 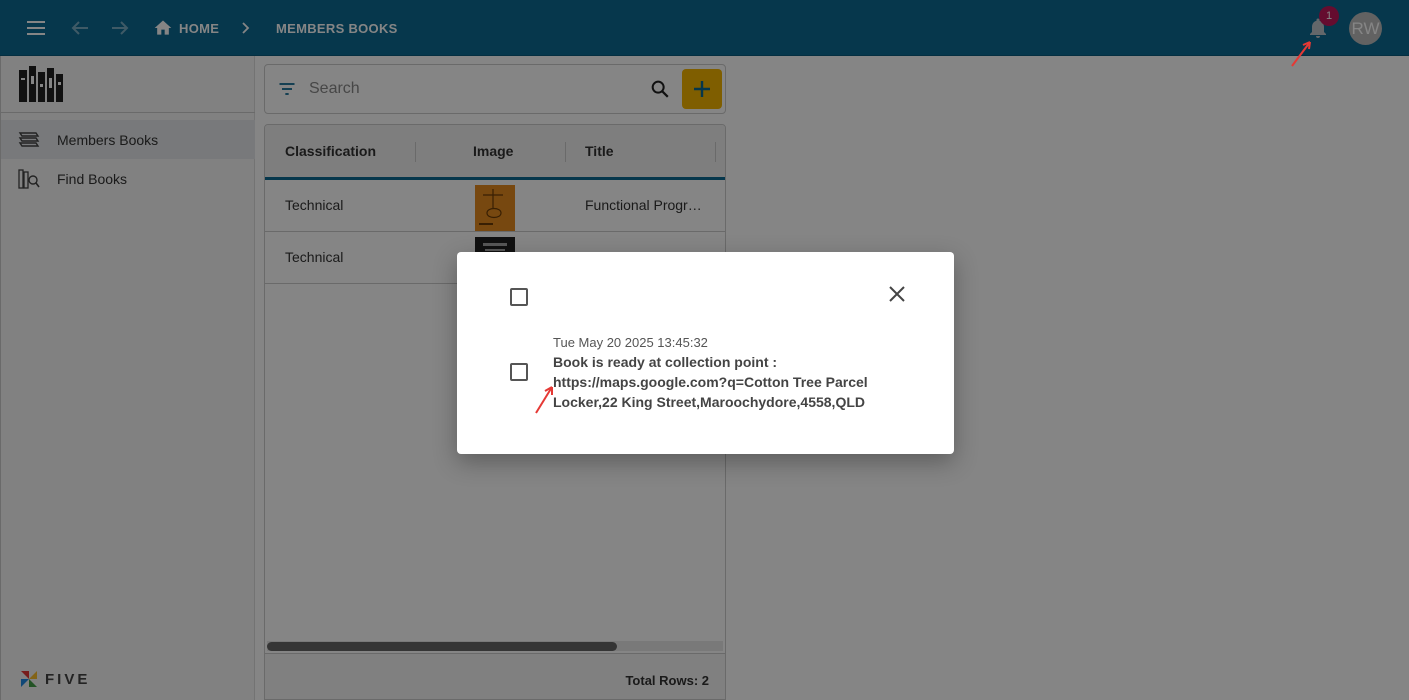 What do you see at coordinates (519, 372) in the screenshot?
I see `notification-checkbox` at bounding box center [519, 372].